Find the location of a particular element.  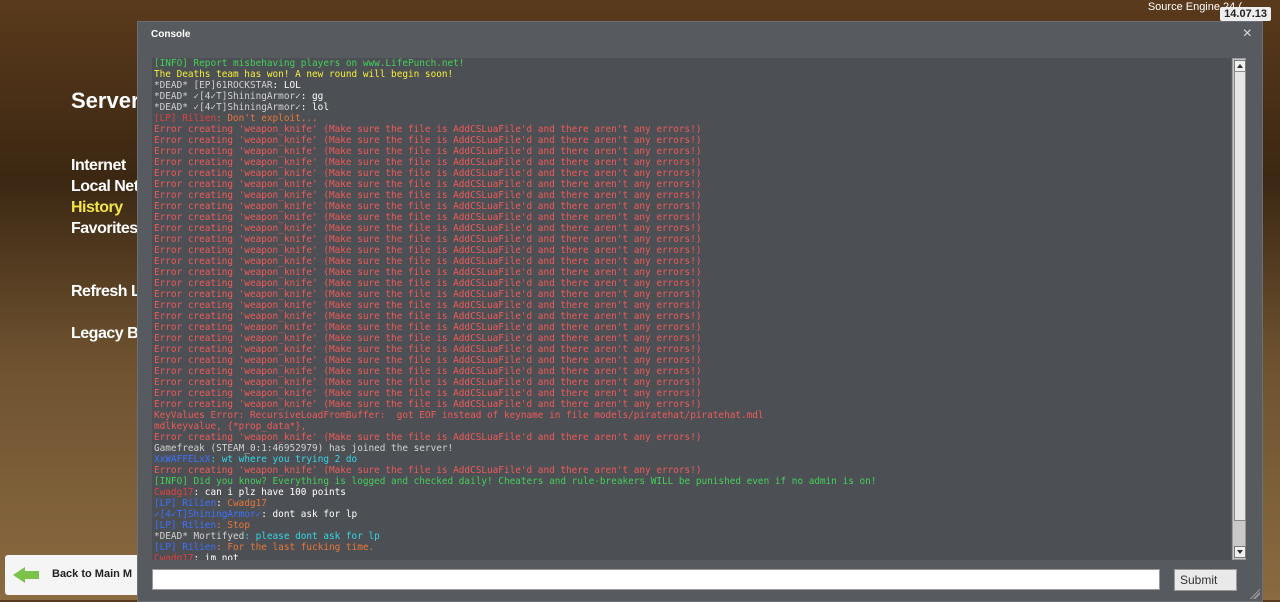

console-line-segment: *DEAD* ✓[4✓T]ShiningArmor✓ is located at coordinates (227, 96).